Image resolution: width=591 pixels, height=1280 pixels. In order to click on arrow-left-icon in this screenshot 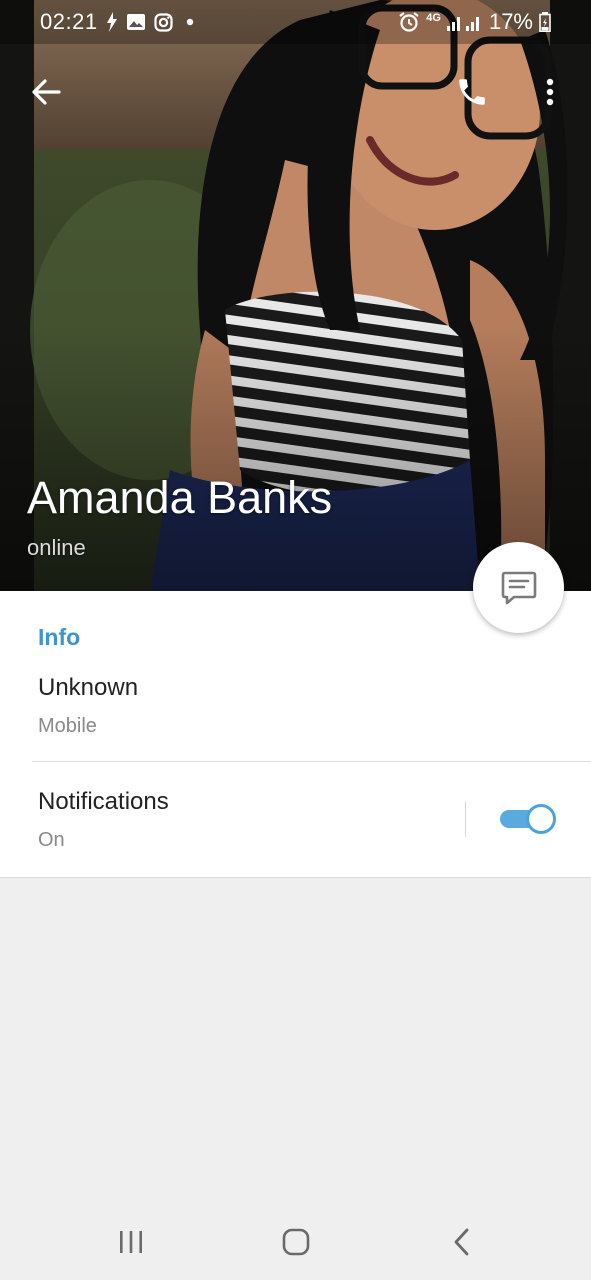, I will do `click(46, 92)`.